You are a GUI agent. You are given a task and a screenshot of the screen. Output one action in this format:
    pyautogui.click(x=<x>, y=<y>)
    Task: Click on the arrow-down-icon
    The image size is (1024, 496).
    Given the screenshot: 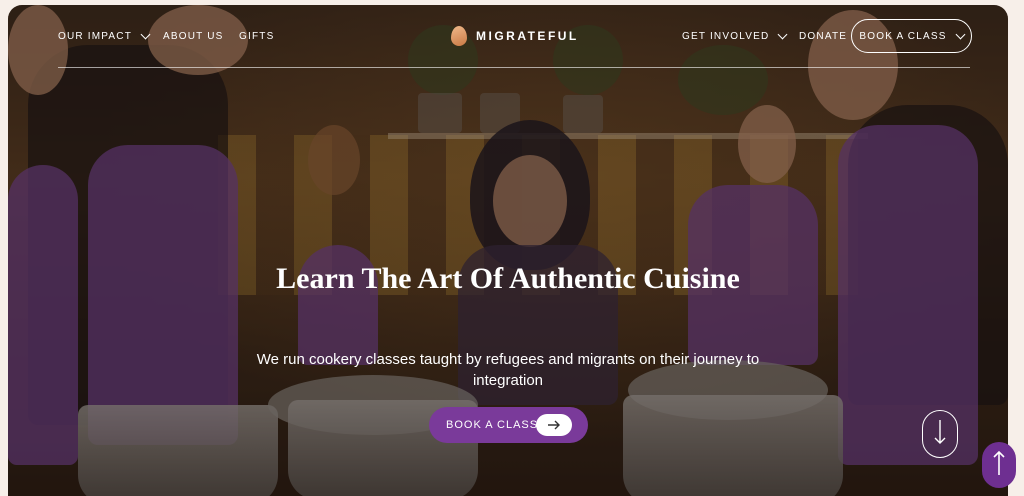 What is the action you would take?
    pyautogui.click(x=940, y=434)
    